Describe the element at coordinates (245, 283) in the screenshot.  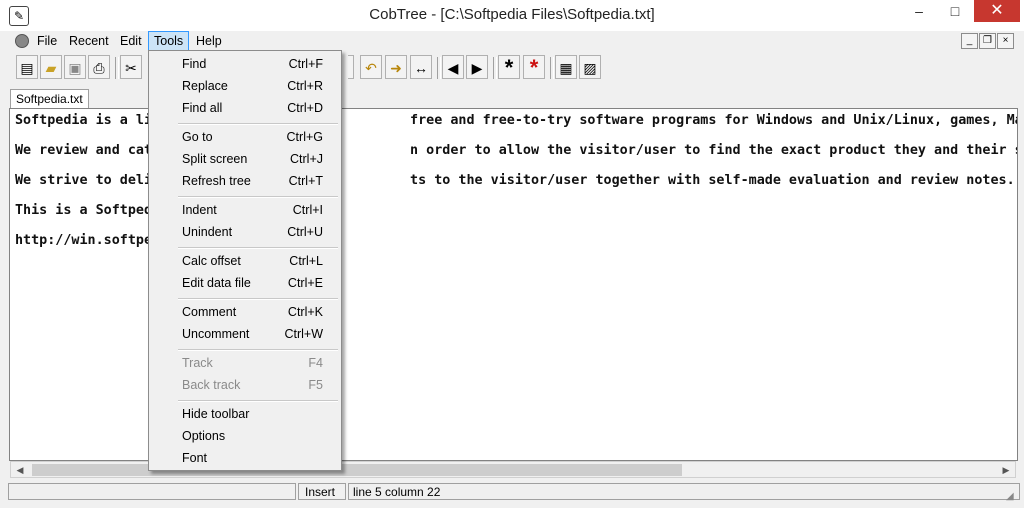
I see `menu-item-edit-data-file: Edit data file Ctrl+E` at that location.